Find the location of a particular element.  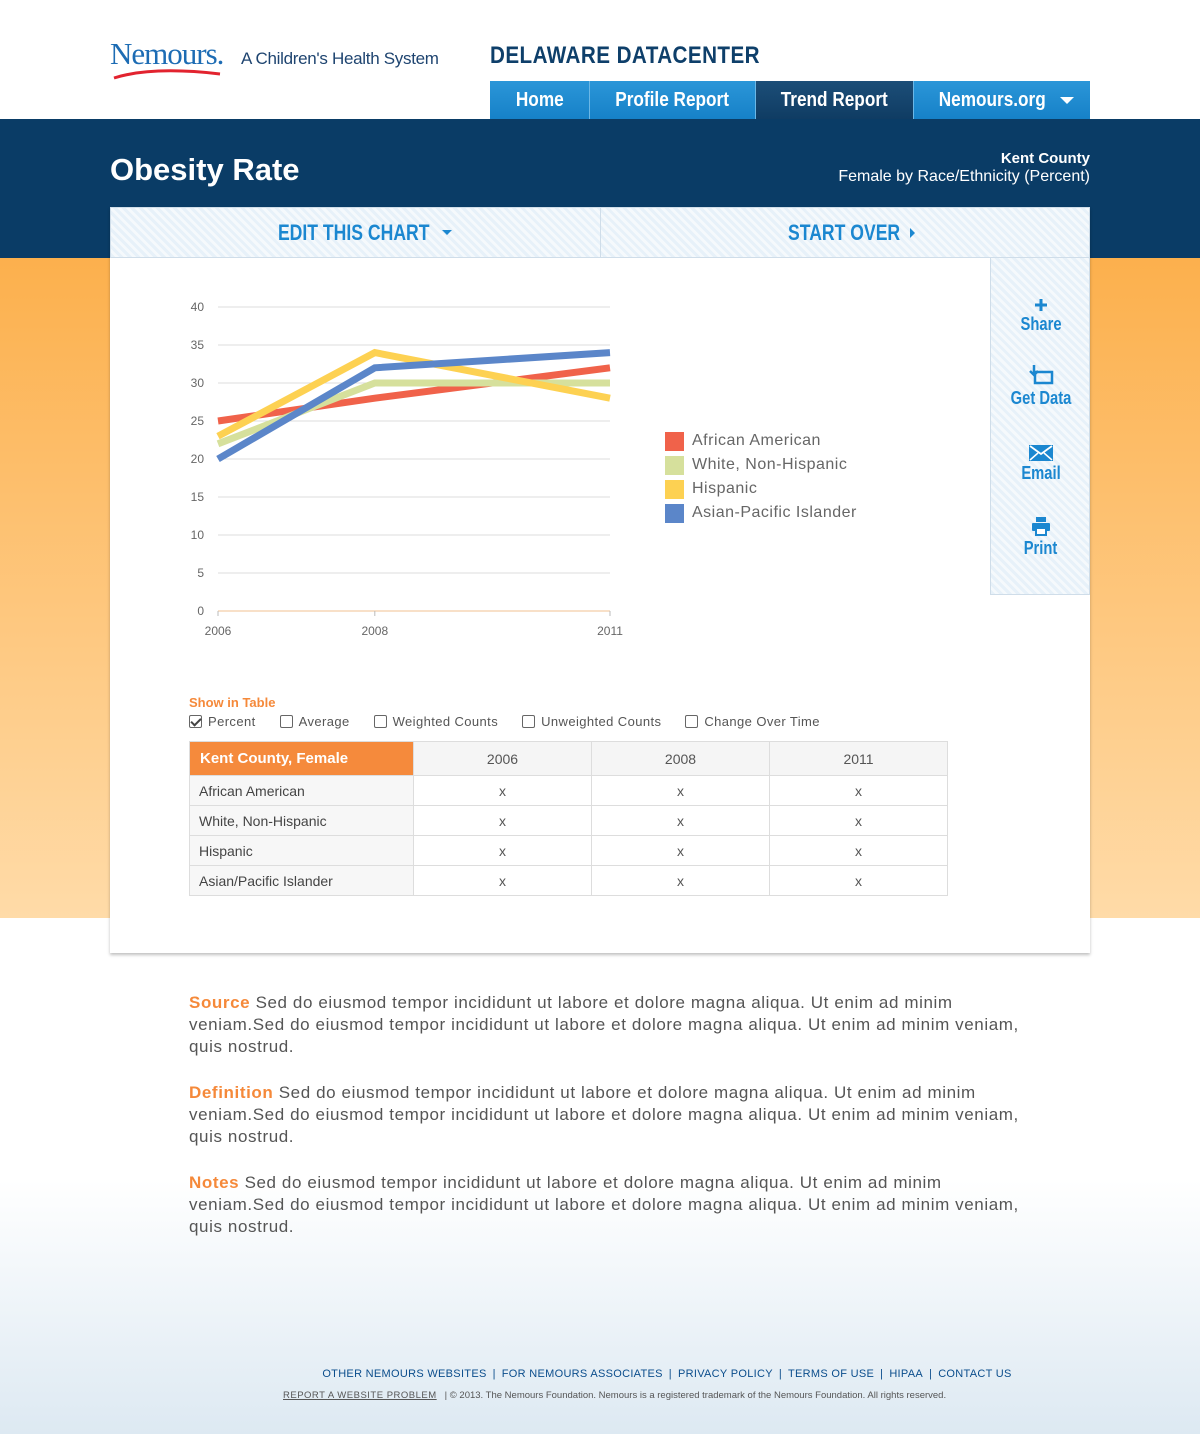

column-header: 2008 is located at coordinates (680, 758).